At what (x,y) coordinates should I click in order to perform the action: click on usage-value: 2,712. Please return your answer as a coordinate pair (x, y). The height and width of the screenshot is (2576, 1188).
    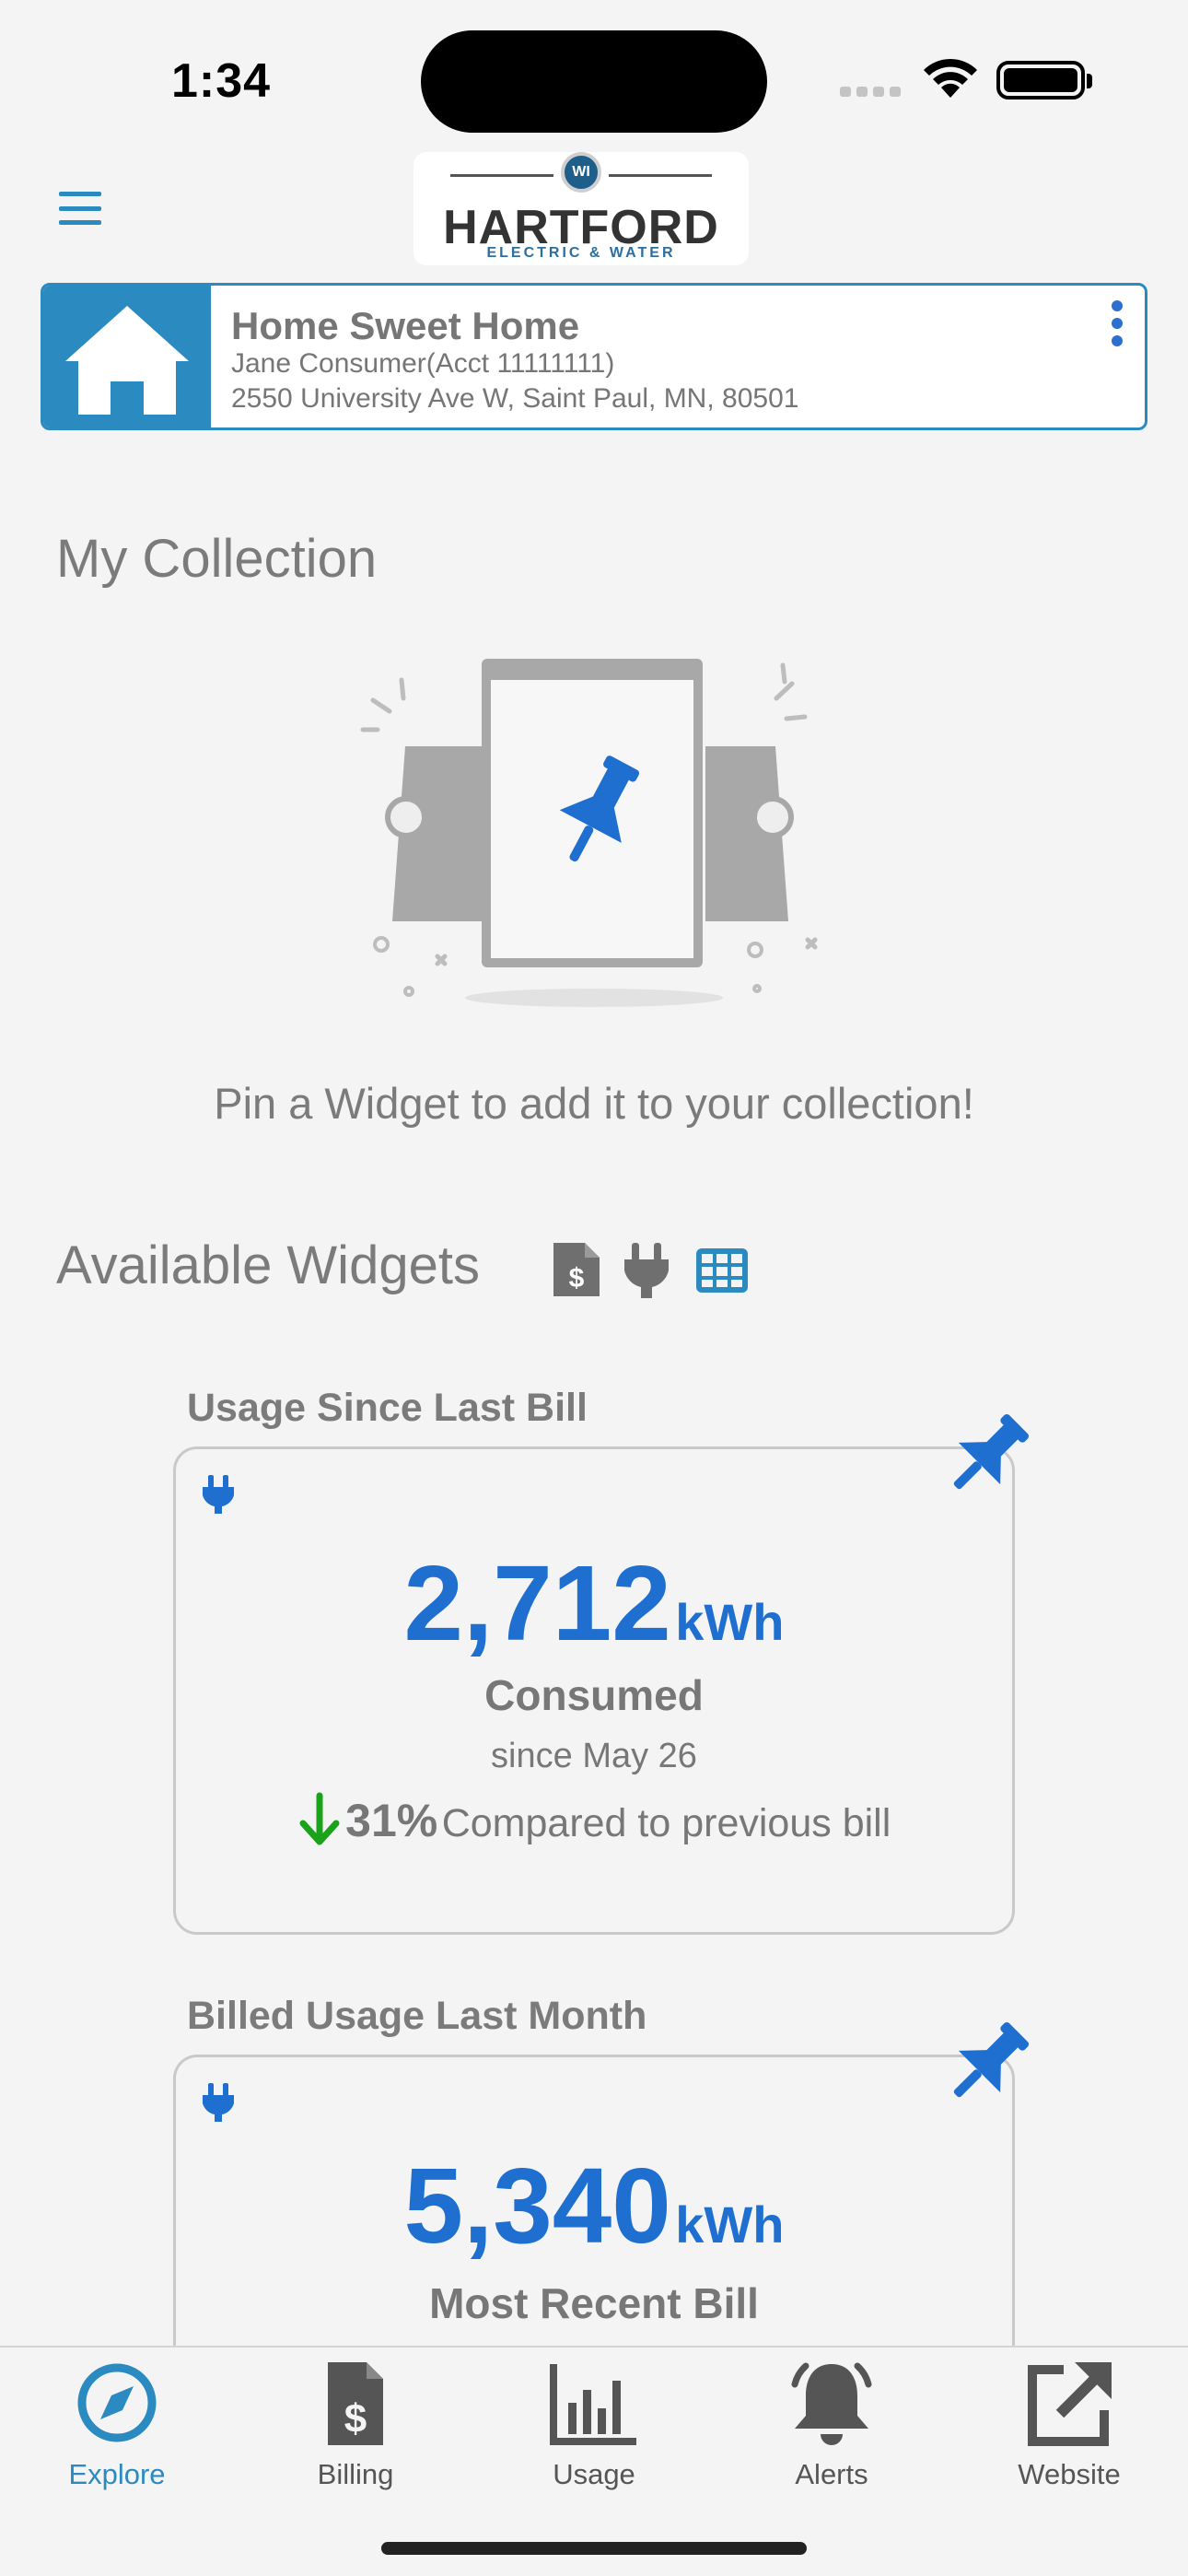
    Looking at the image, I should click on (537, 1603).